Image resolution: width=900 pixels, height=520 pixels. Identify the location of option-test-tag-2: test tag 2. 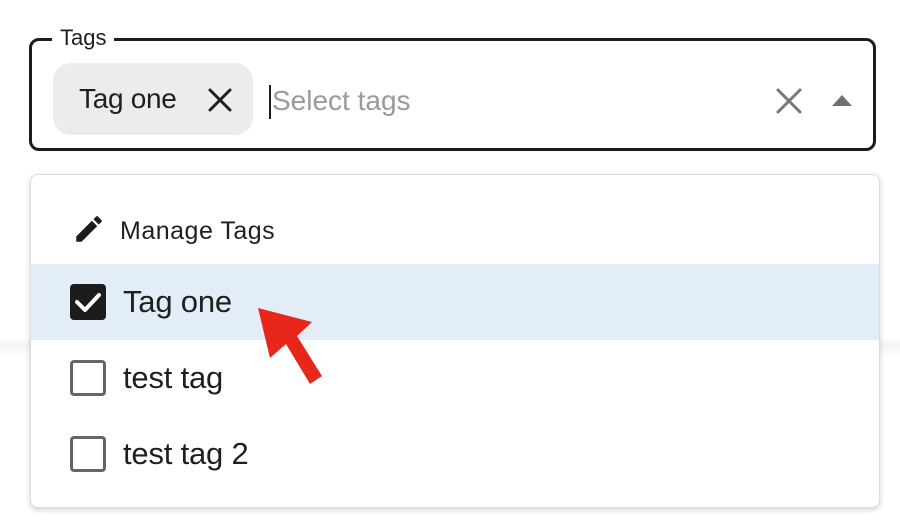
(455, 454).